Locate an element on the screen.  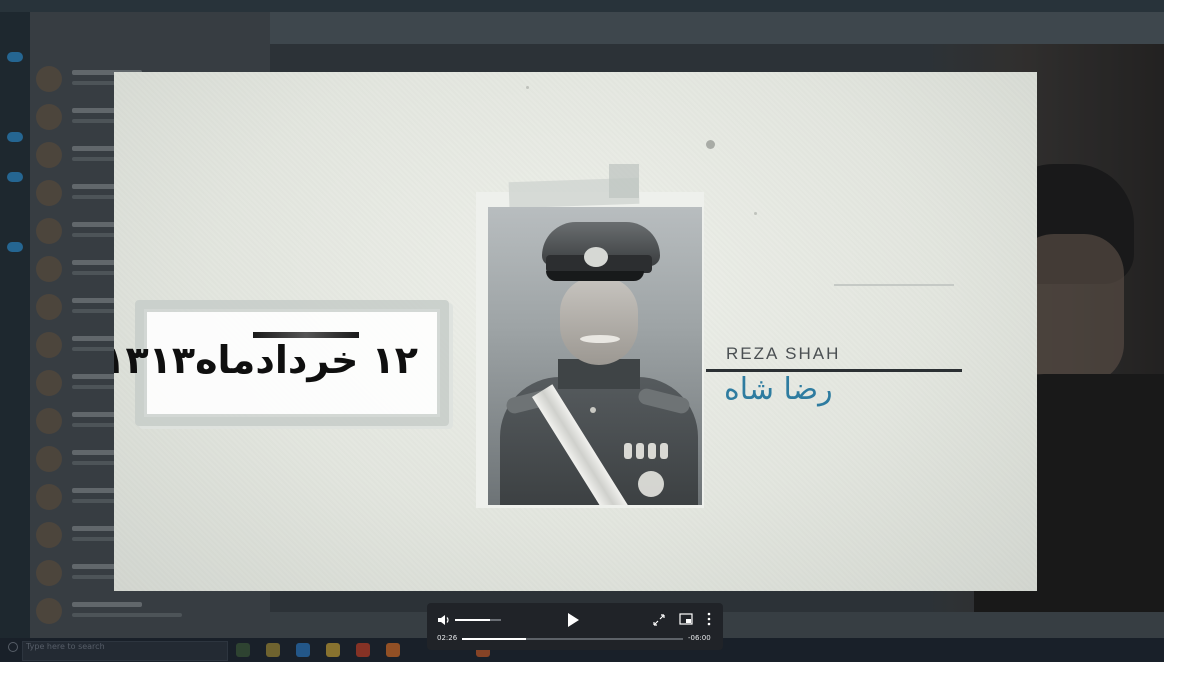
seek-bar is located at coordinates (572, 639).